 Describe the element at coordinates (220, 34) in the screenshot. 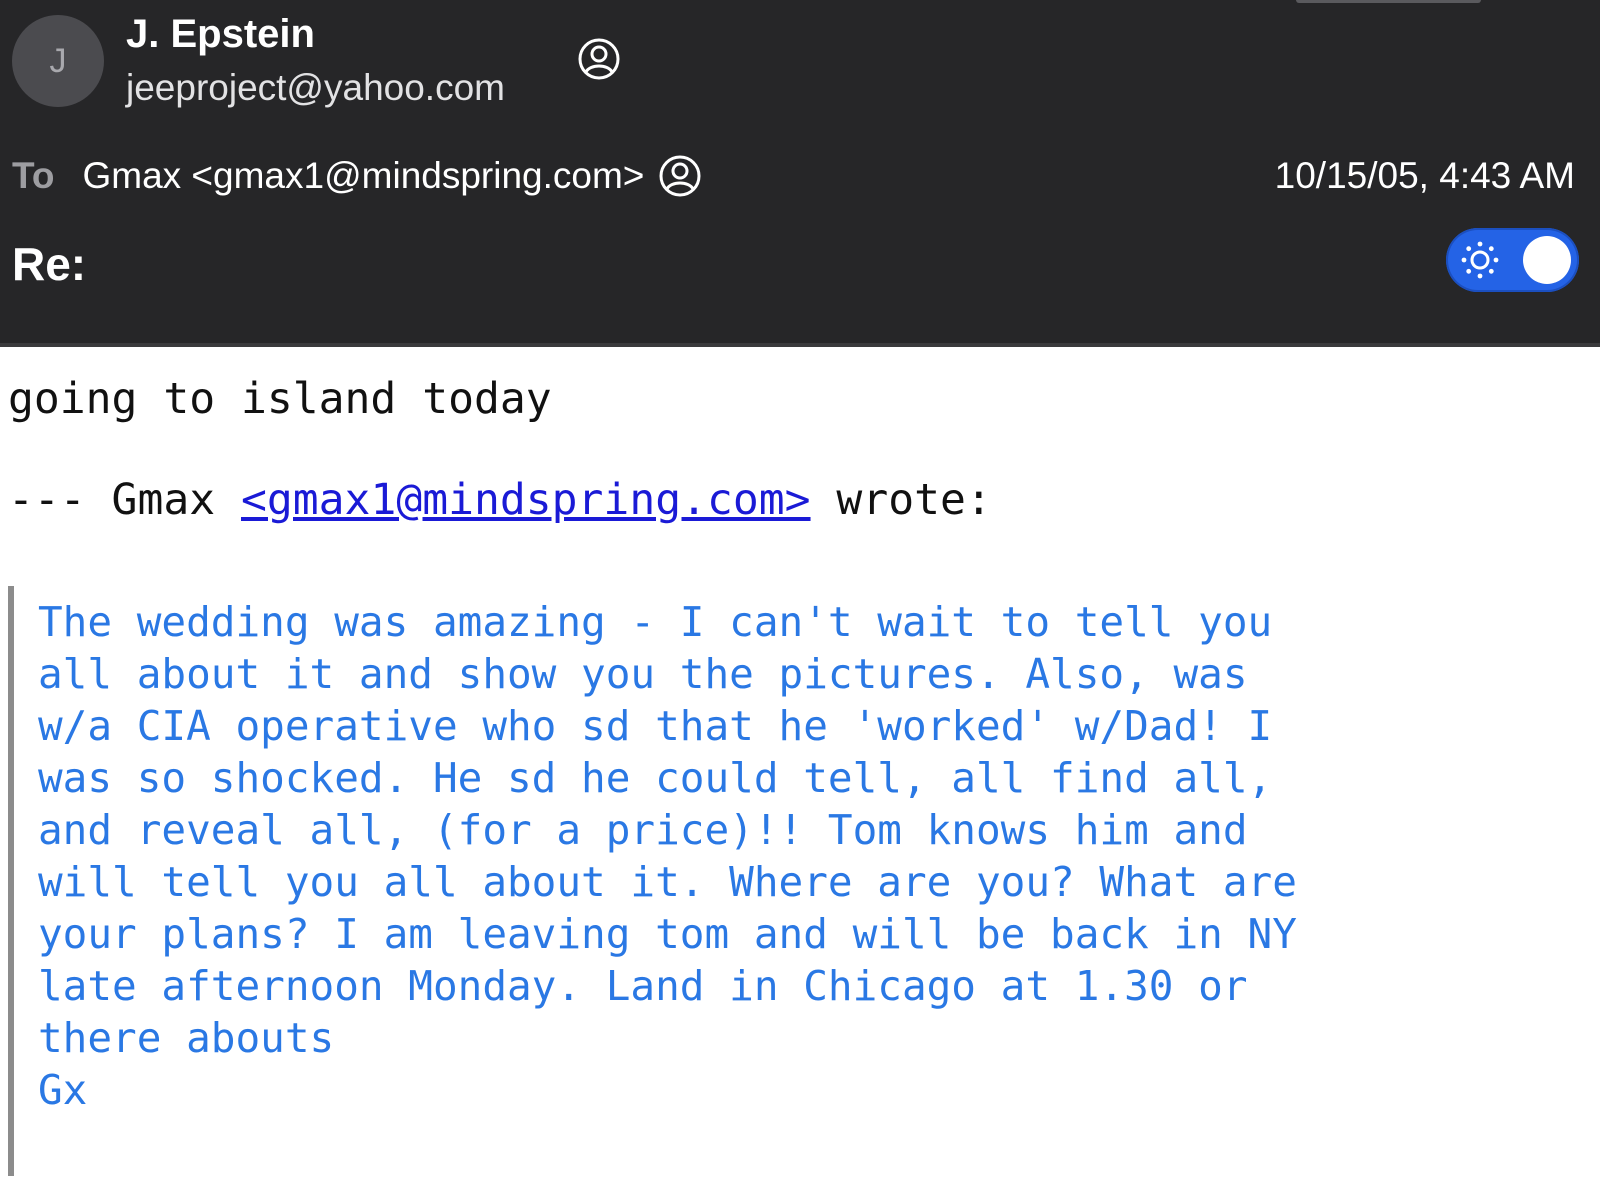

I see `sender-name: J. Epstein` at that location.